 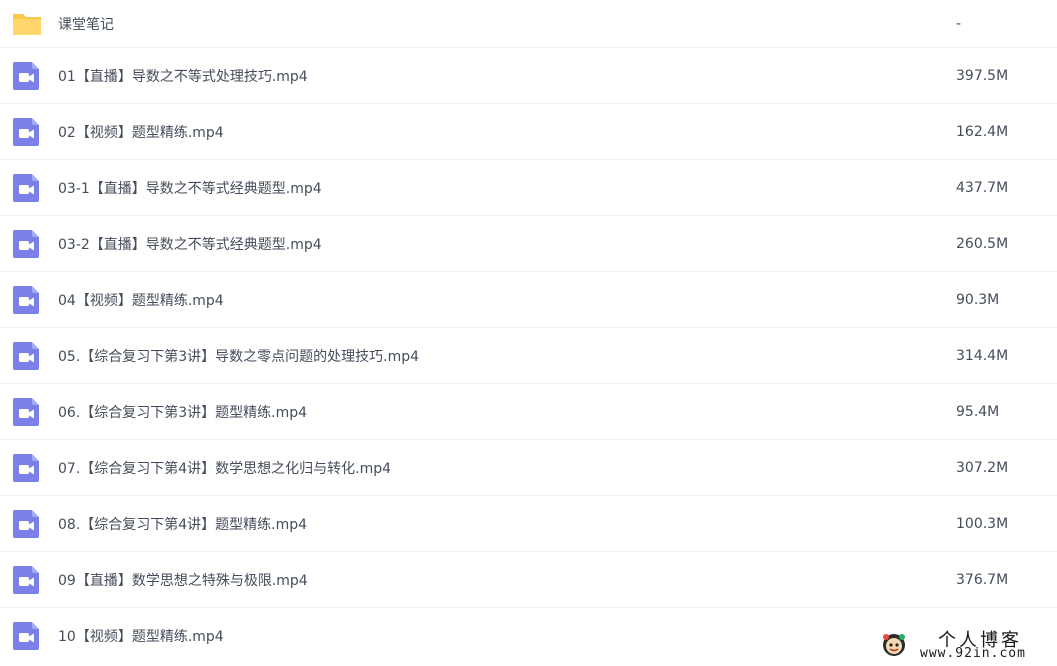 What do you see at coordinates (183, 524) in the screenshot?
I see `file-name: 08.【综合复习下第4讲】题型精练.mp4` at bounding box center [183, 524].